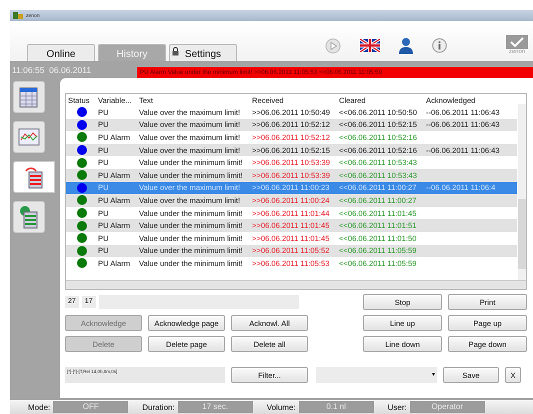 The width and height of the screenshot is (533, 414). Describe the element at coordinates (406, 45) in the screenshot. I see `user-icon` at that location.